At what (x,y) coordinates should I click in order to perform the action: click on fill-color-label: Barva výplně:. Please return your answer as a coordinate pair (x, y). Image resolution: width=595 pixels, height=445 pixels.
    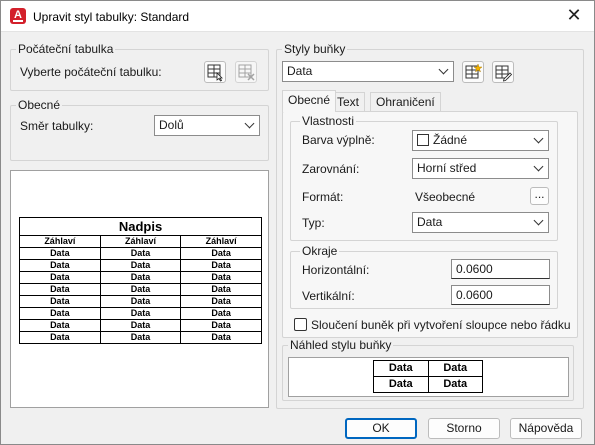
    Looking at the image, I should click on (338, 140).